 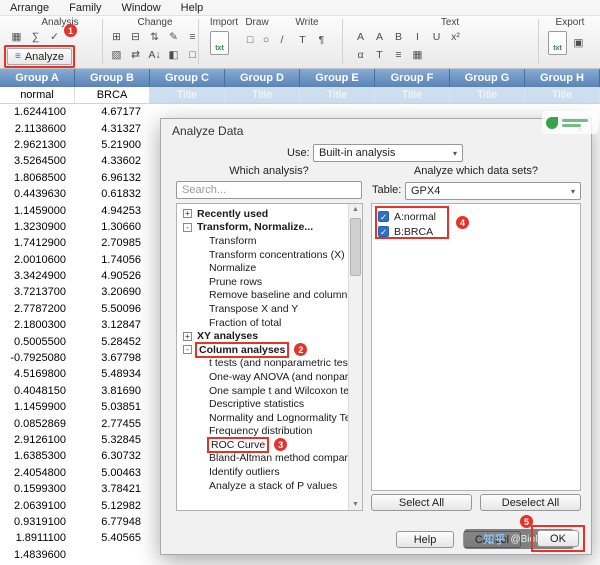 What do you see at coordinates (476, 216) in the screenshot?
I see `dataset-item: ✓ A:normal` at bounding box center [476, 216].